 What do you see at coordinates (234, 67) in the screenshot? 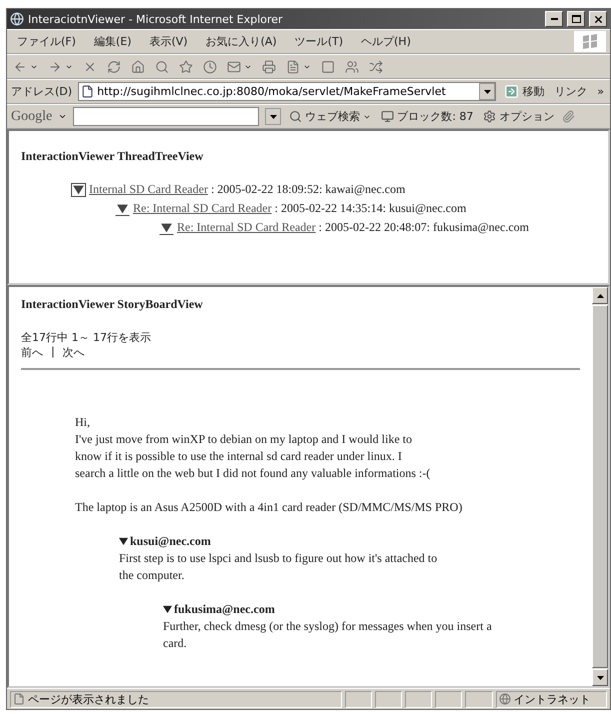
I see `envelope-icon` at bounding box center [234, 67].